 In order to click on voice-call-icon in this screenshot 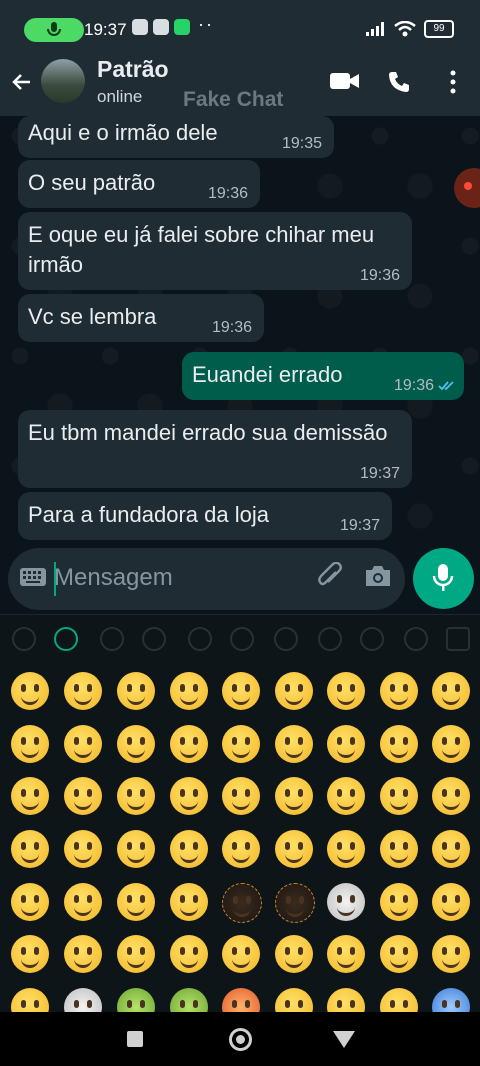, I will do `click(399, 82)`.